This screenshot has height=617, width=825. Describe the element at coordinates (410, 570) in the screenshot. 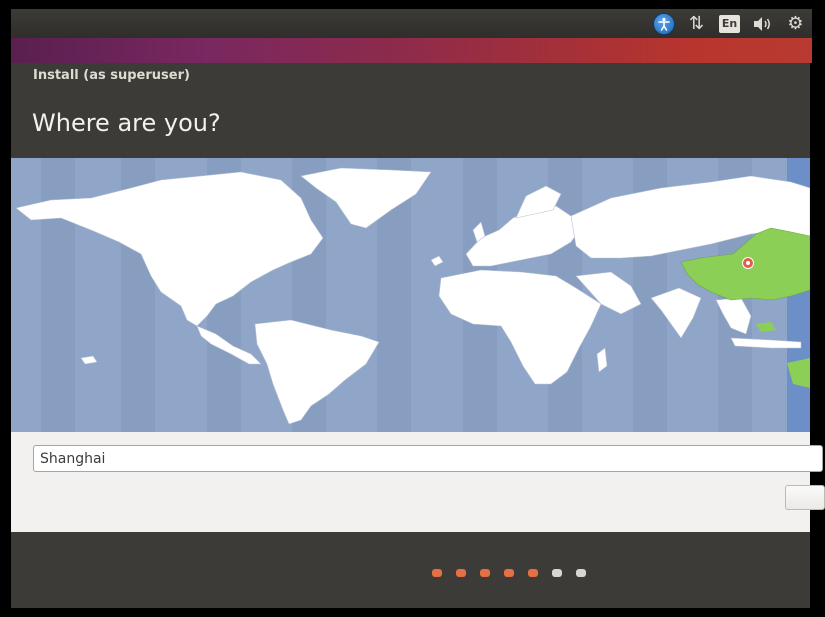

I see `progress-panel` at that location.